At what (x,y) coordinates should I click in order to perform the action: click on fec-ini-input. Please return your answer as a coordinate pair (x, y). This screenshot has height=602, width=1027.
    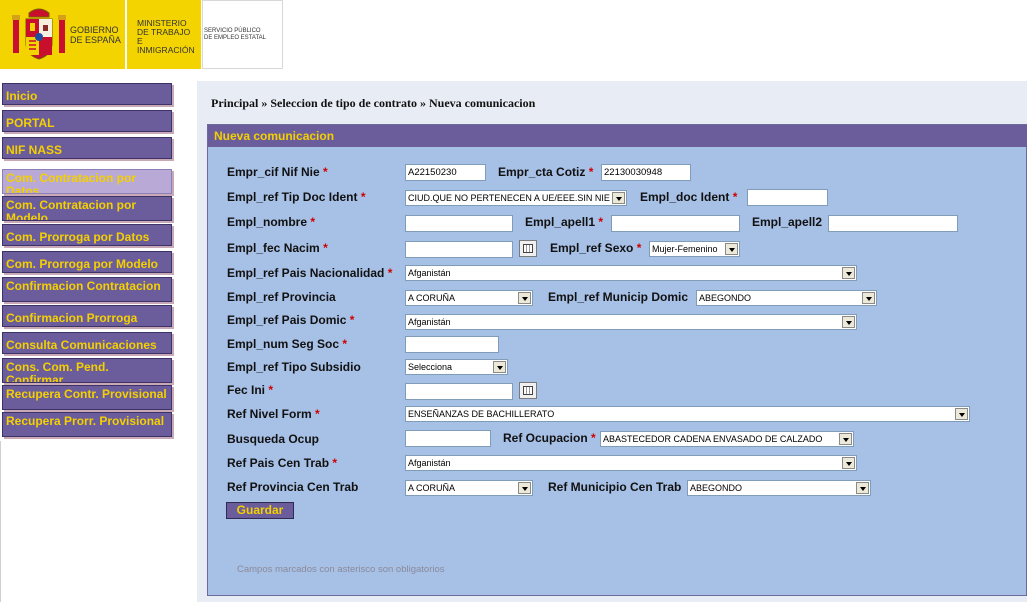
    Looking at the image, I should click on (459, 391).